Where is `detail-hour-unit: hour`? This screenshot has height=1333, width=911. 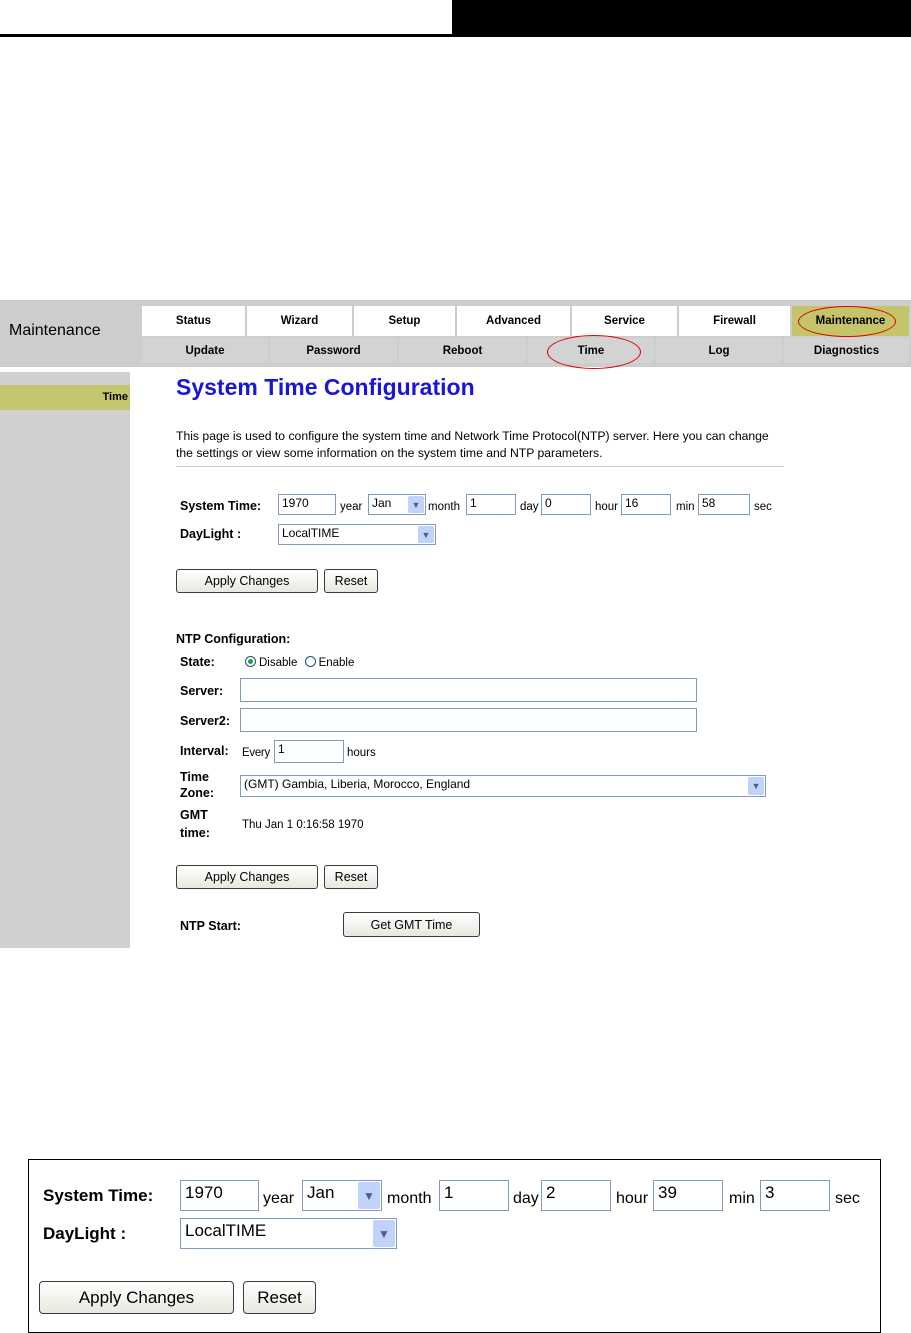 detail-hour-unit: hour is located at coordinates (632, 1198).